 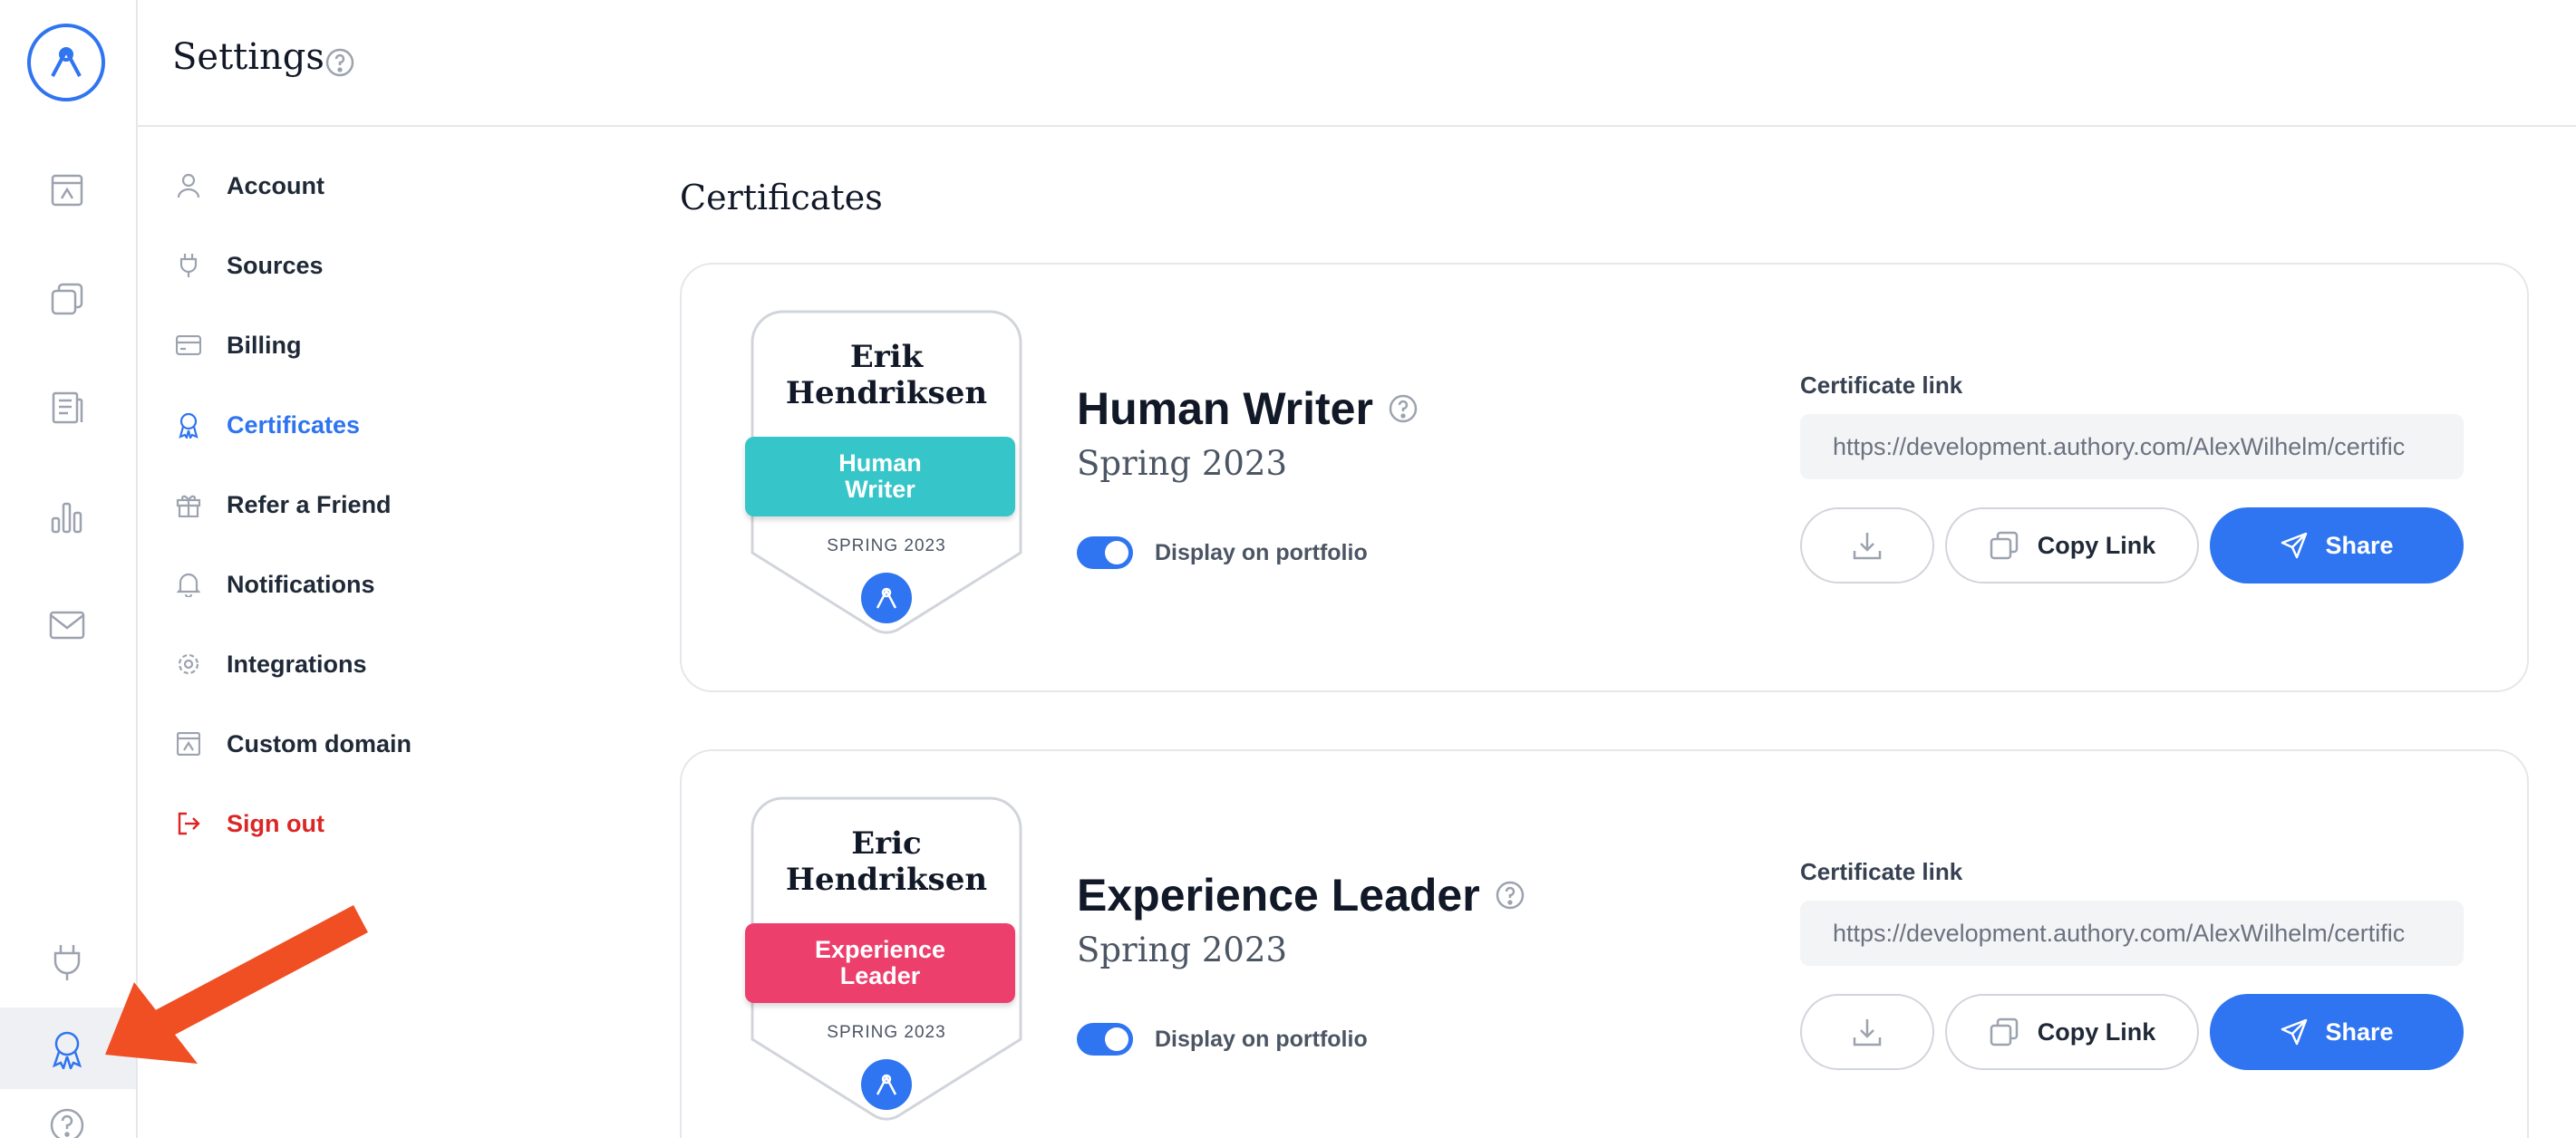 What do you see at coordinates (319, 743) in the screenshot?
I see `nav-label: Custom domain` at bounding box center [319, 743].